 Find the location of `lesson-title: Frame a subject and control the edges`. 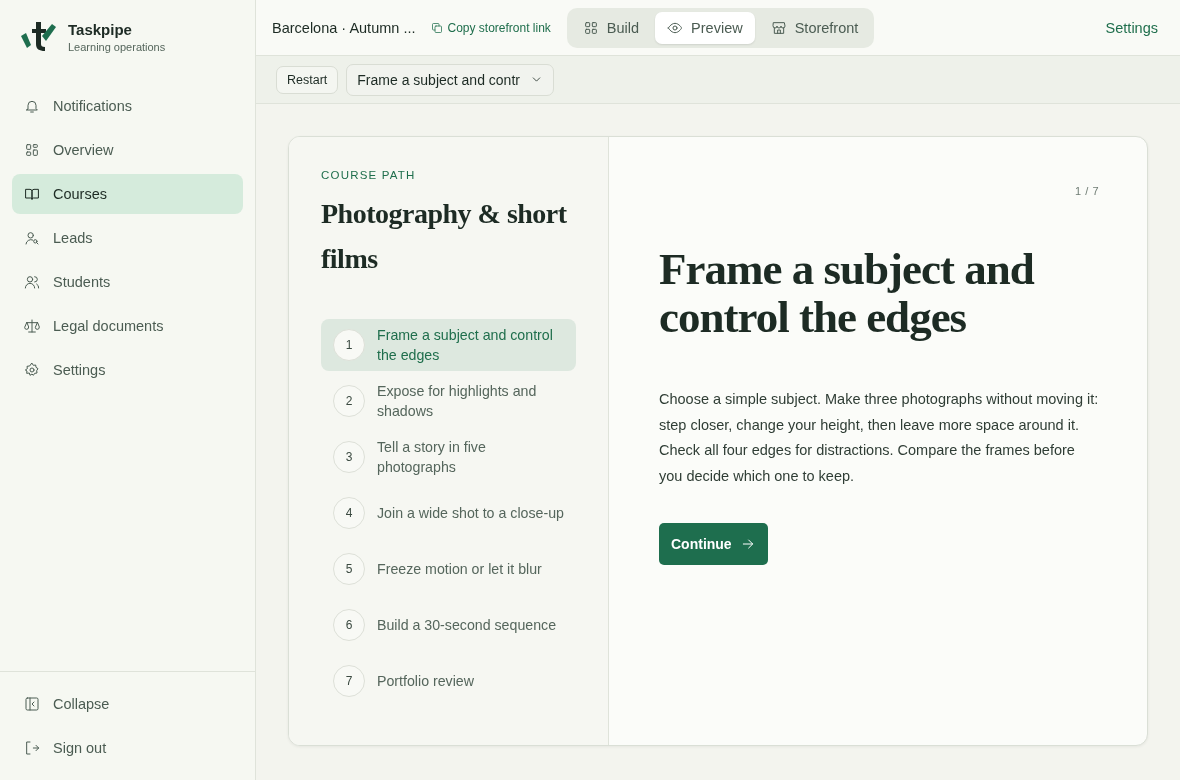

lesson-title: Frame a subject and control the edges is located at coordinates (847, 293).